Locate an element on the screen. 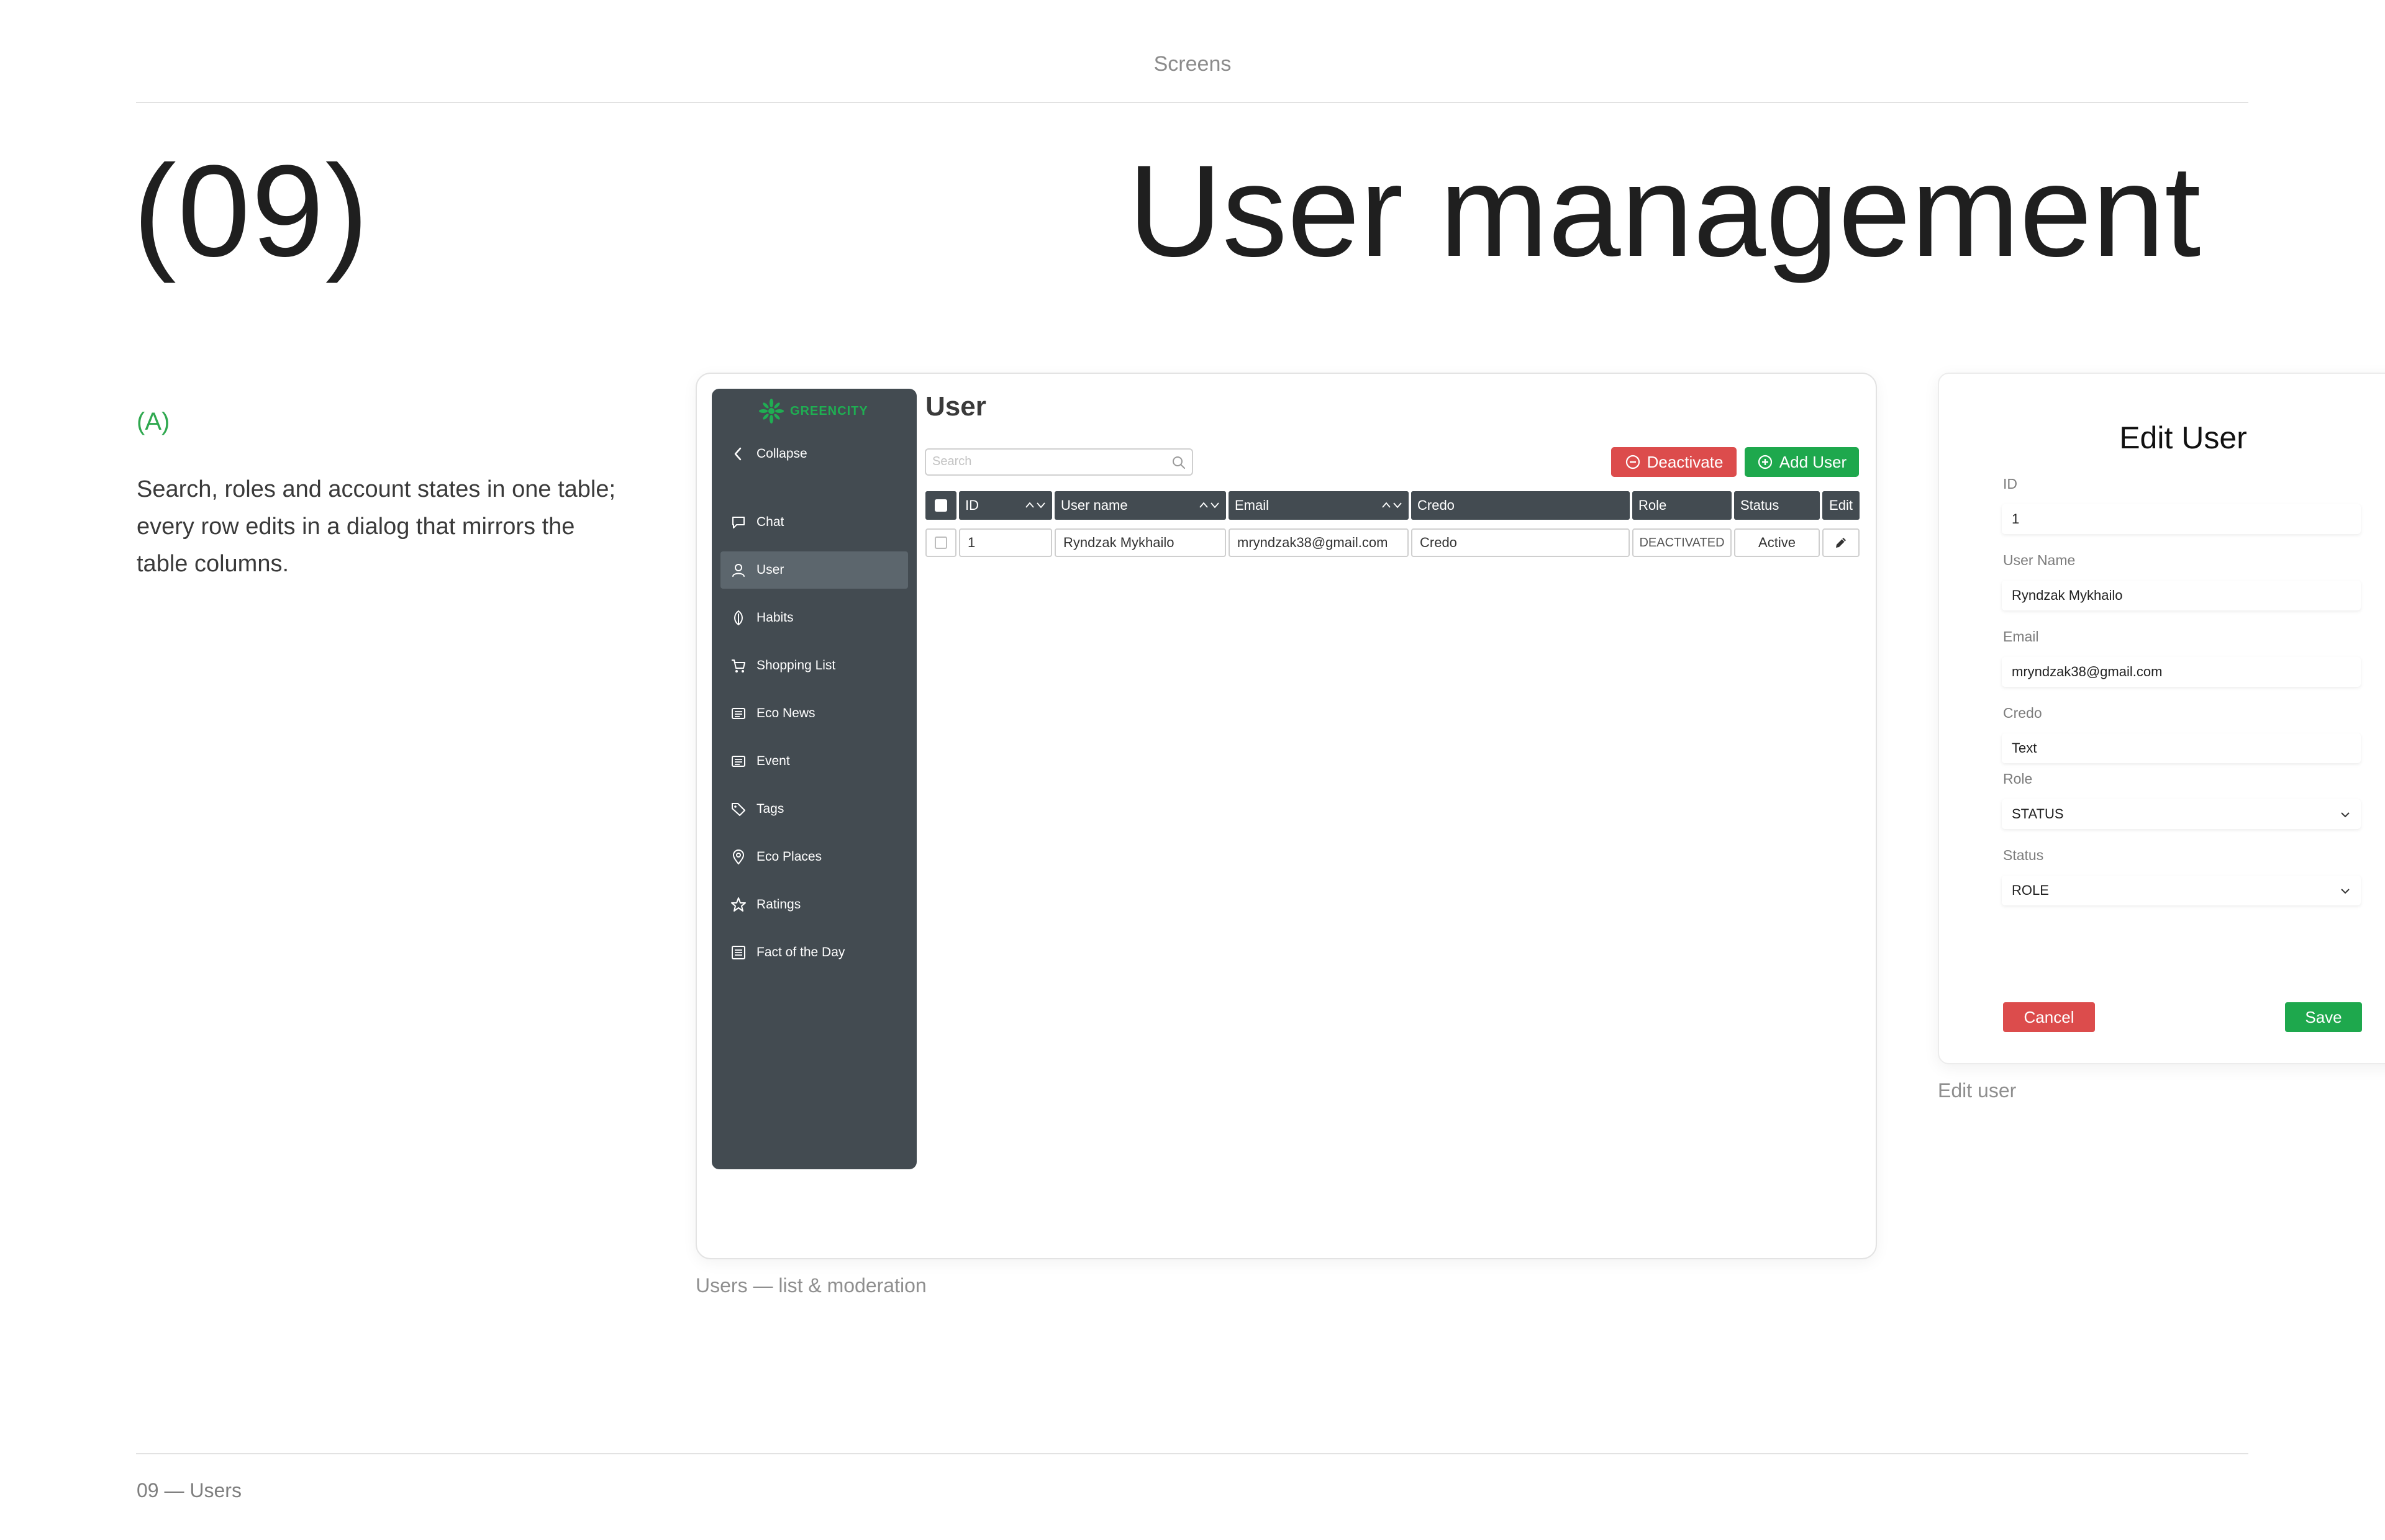  bottom-divider is located at coordinates (1192, 1454).